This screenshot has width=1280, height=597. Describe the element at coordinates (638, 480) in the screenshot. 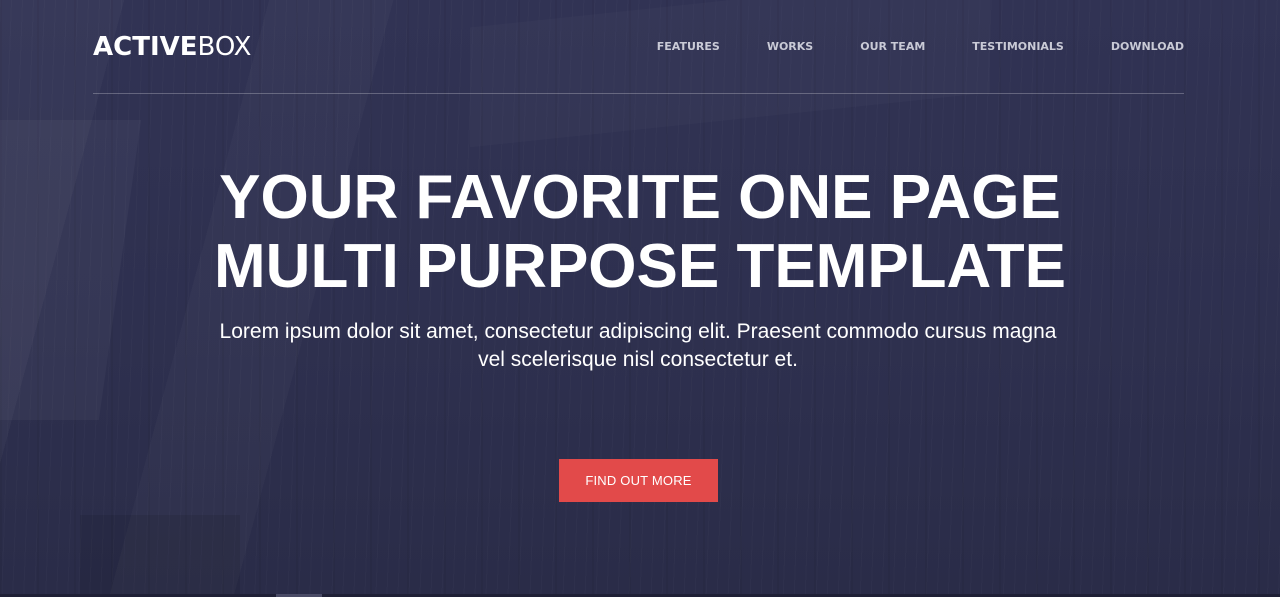

I see `find-out-more-button: FIND OUT MORE` at that location.